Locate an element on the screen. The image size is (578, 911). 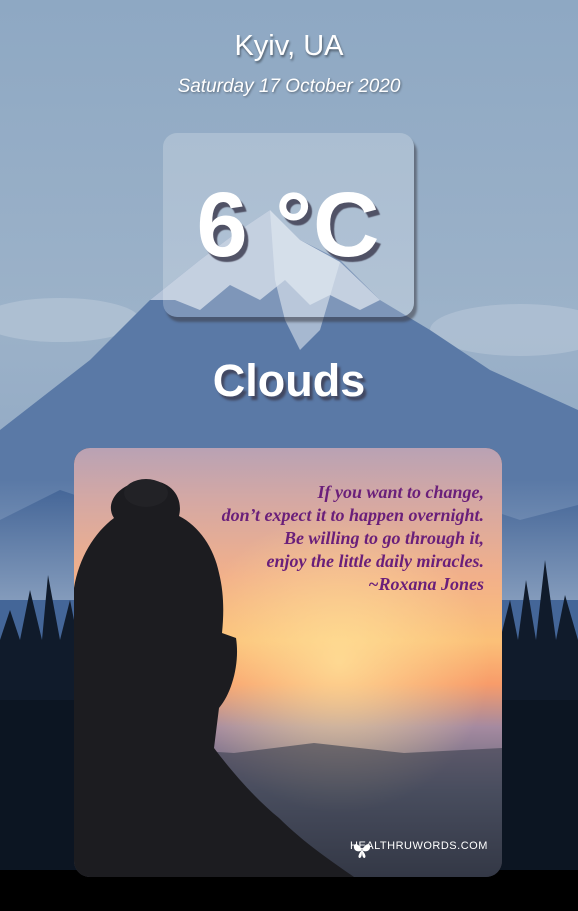
temperature-panel: 6 °C is located at coordinates (288, 225).